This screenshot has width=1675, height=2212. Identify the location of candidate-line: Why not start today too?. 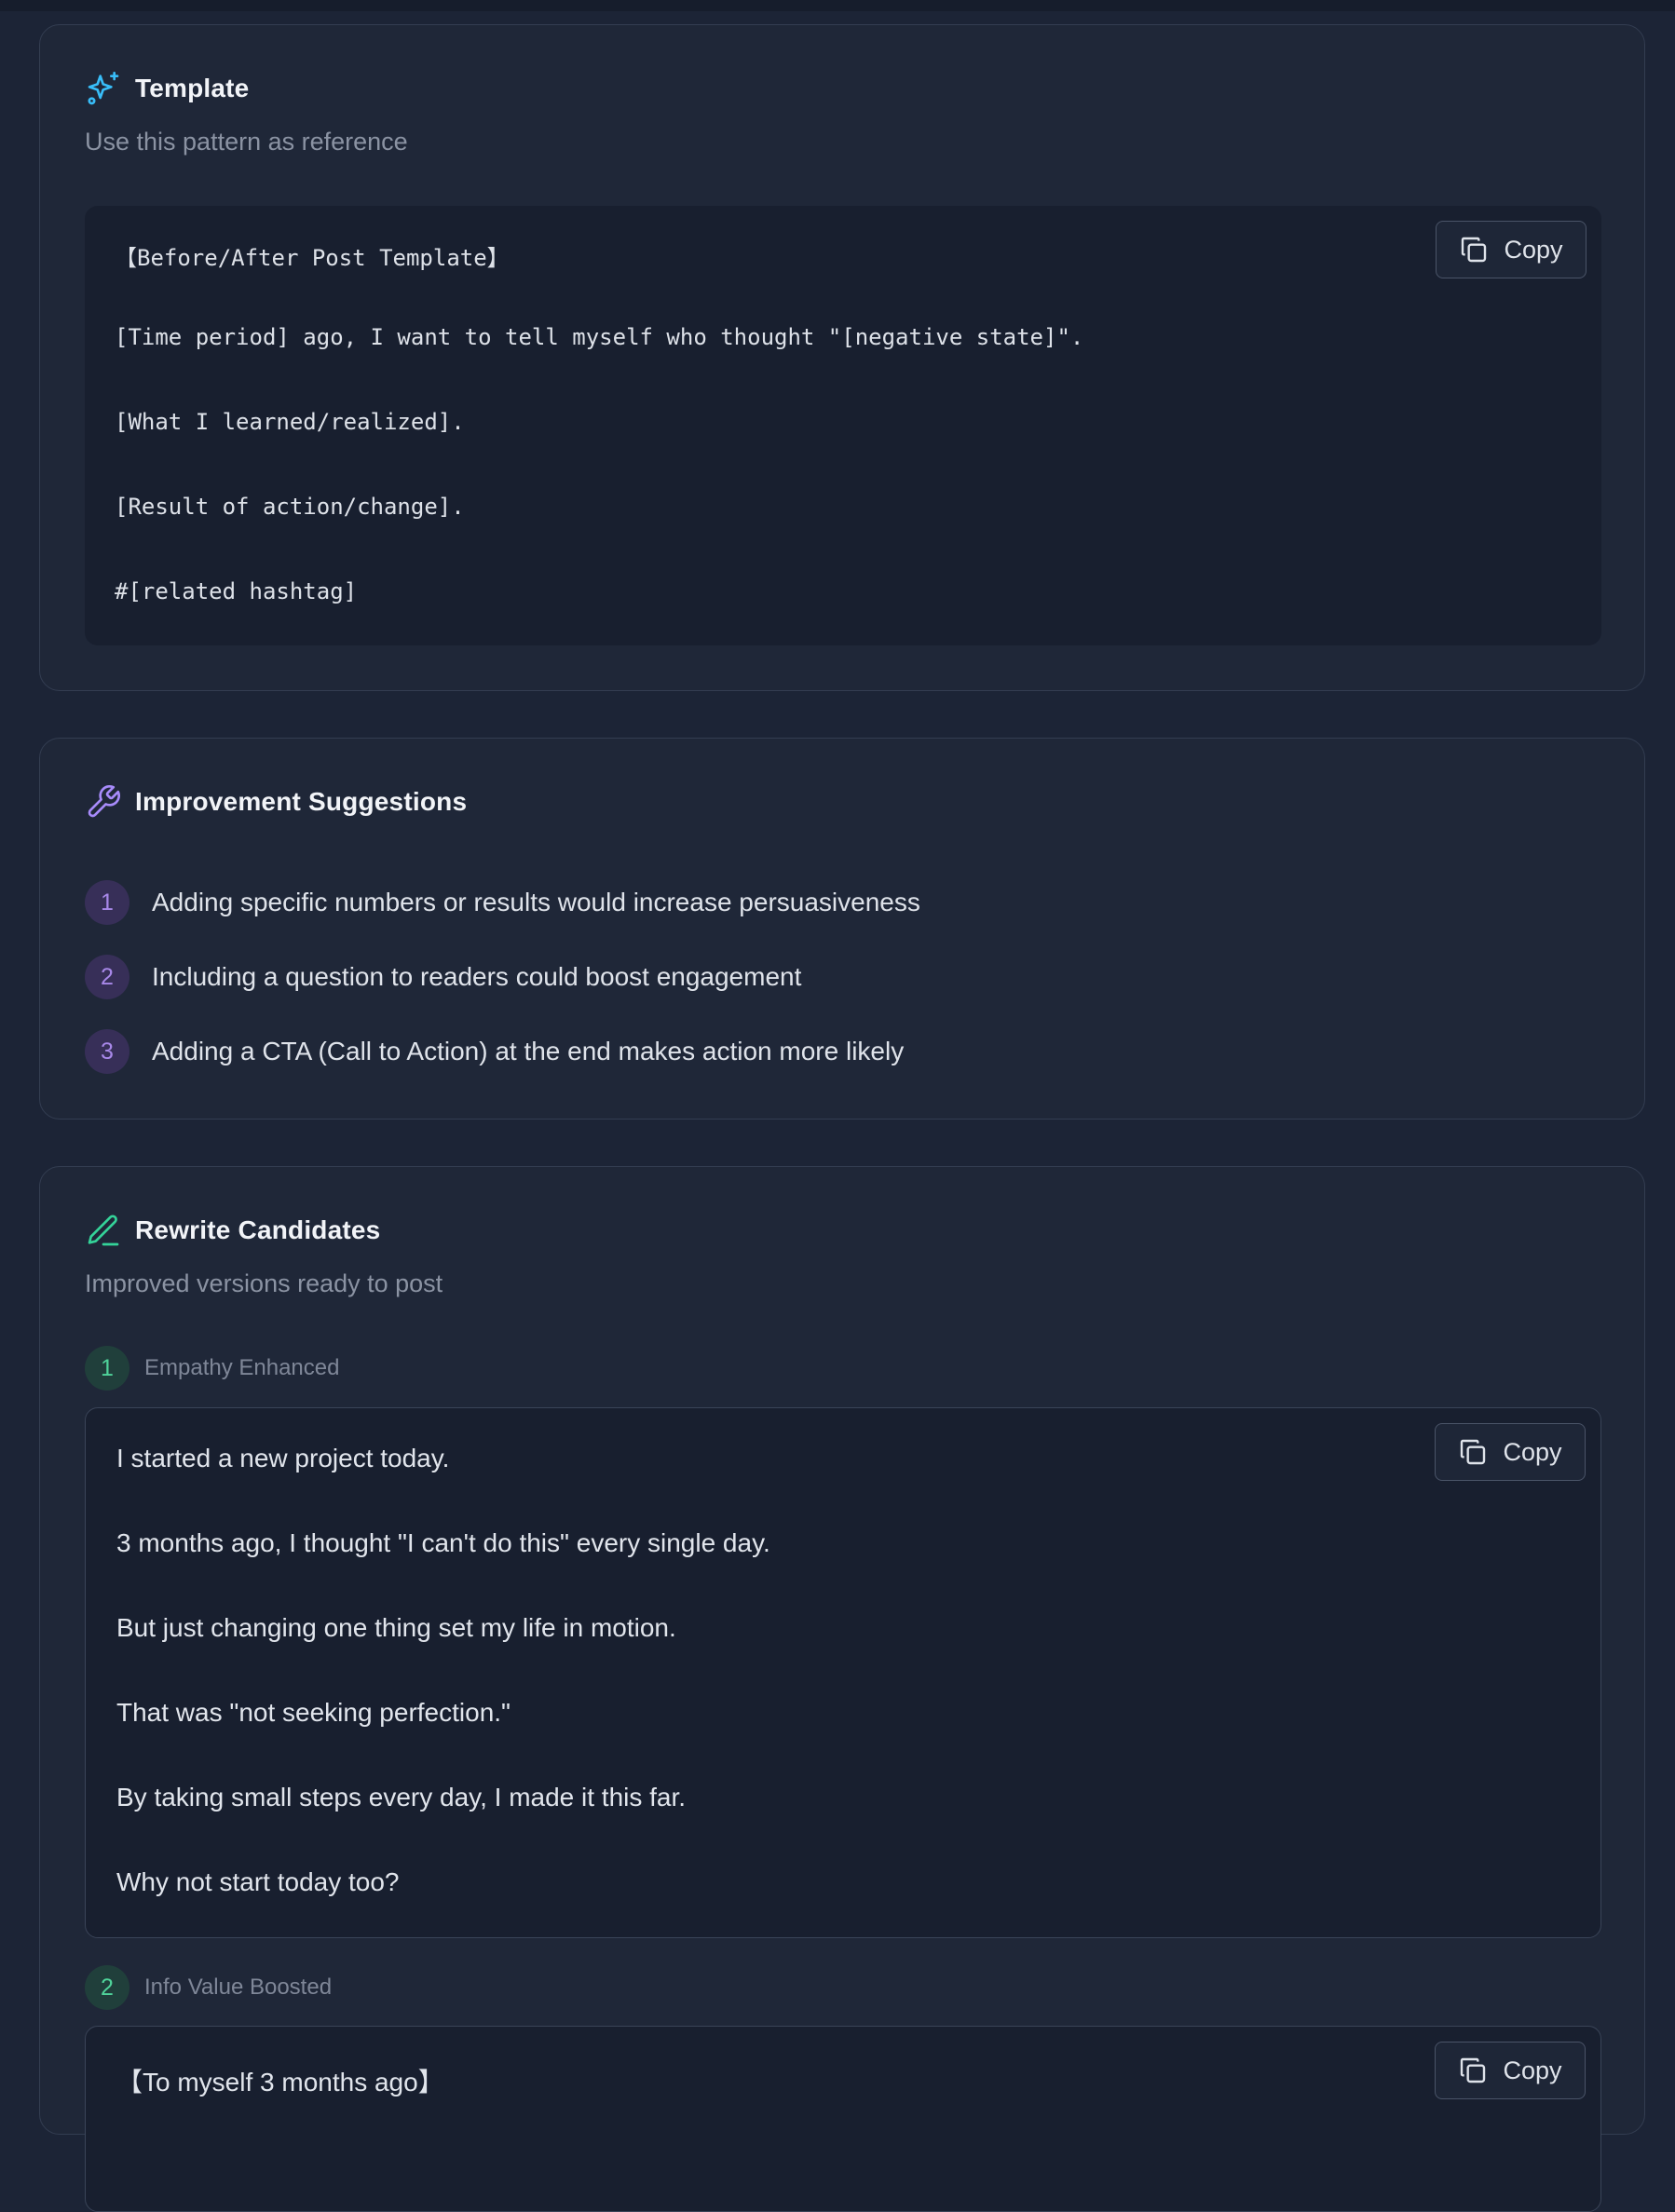
(258, 1882).